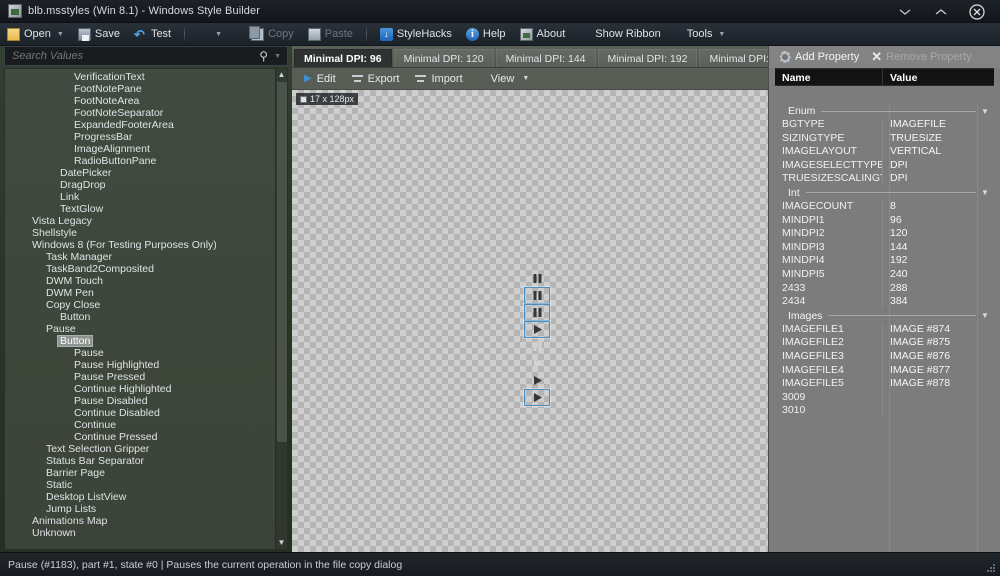 This screenshot has width=1000, height=576. I want to click on save-button: Save, so click(99, 34).